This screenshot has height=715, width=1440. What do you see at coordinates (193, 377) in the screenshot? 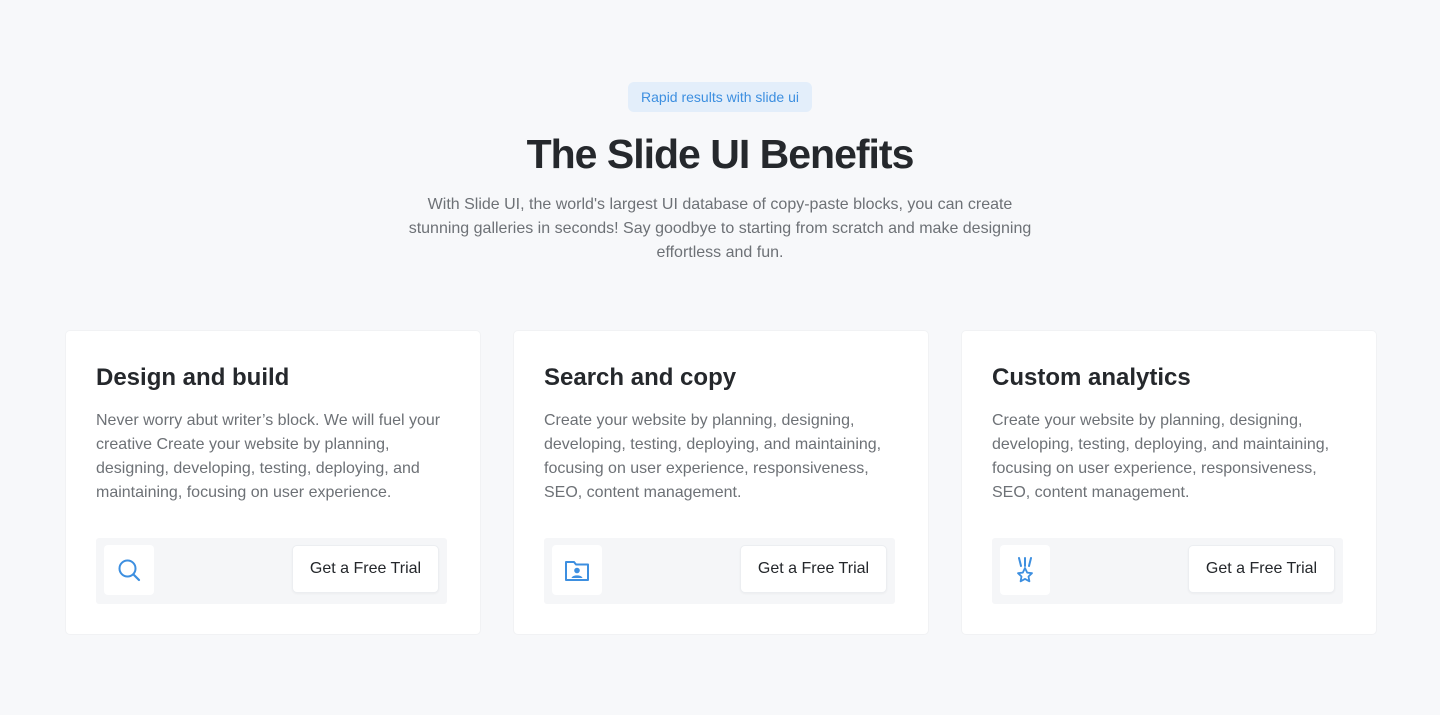
I see `card-title: Design and build` at bounding box center [193, 377].